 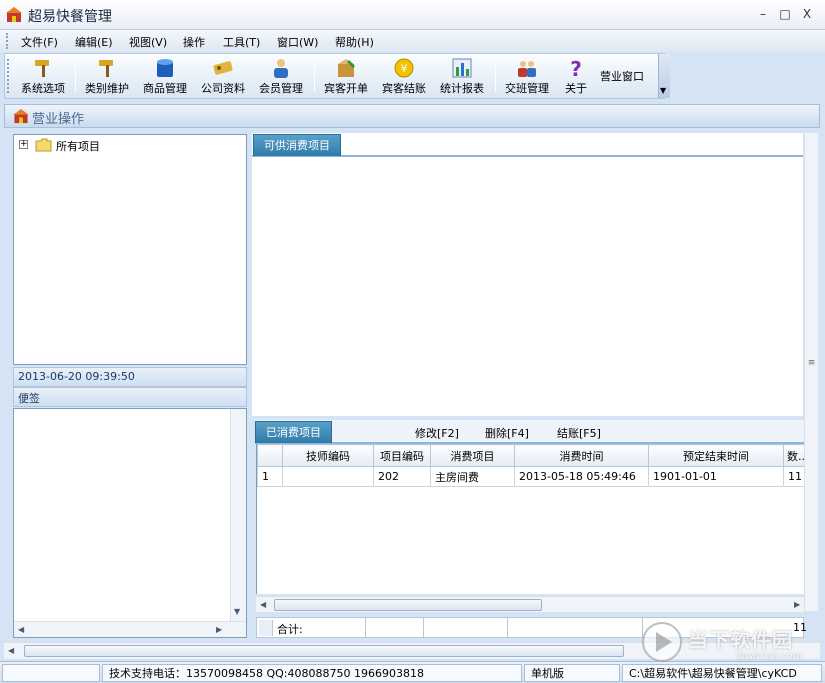 I want to click on main-vertical-scrollbar: ≡, so click(x=811, y=372).